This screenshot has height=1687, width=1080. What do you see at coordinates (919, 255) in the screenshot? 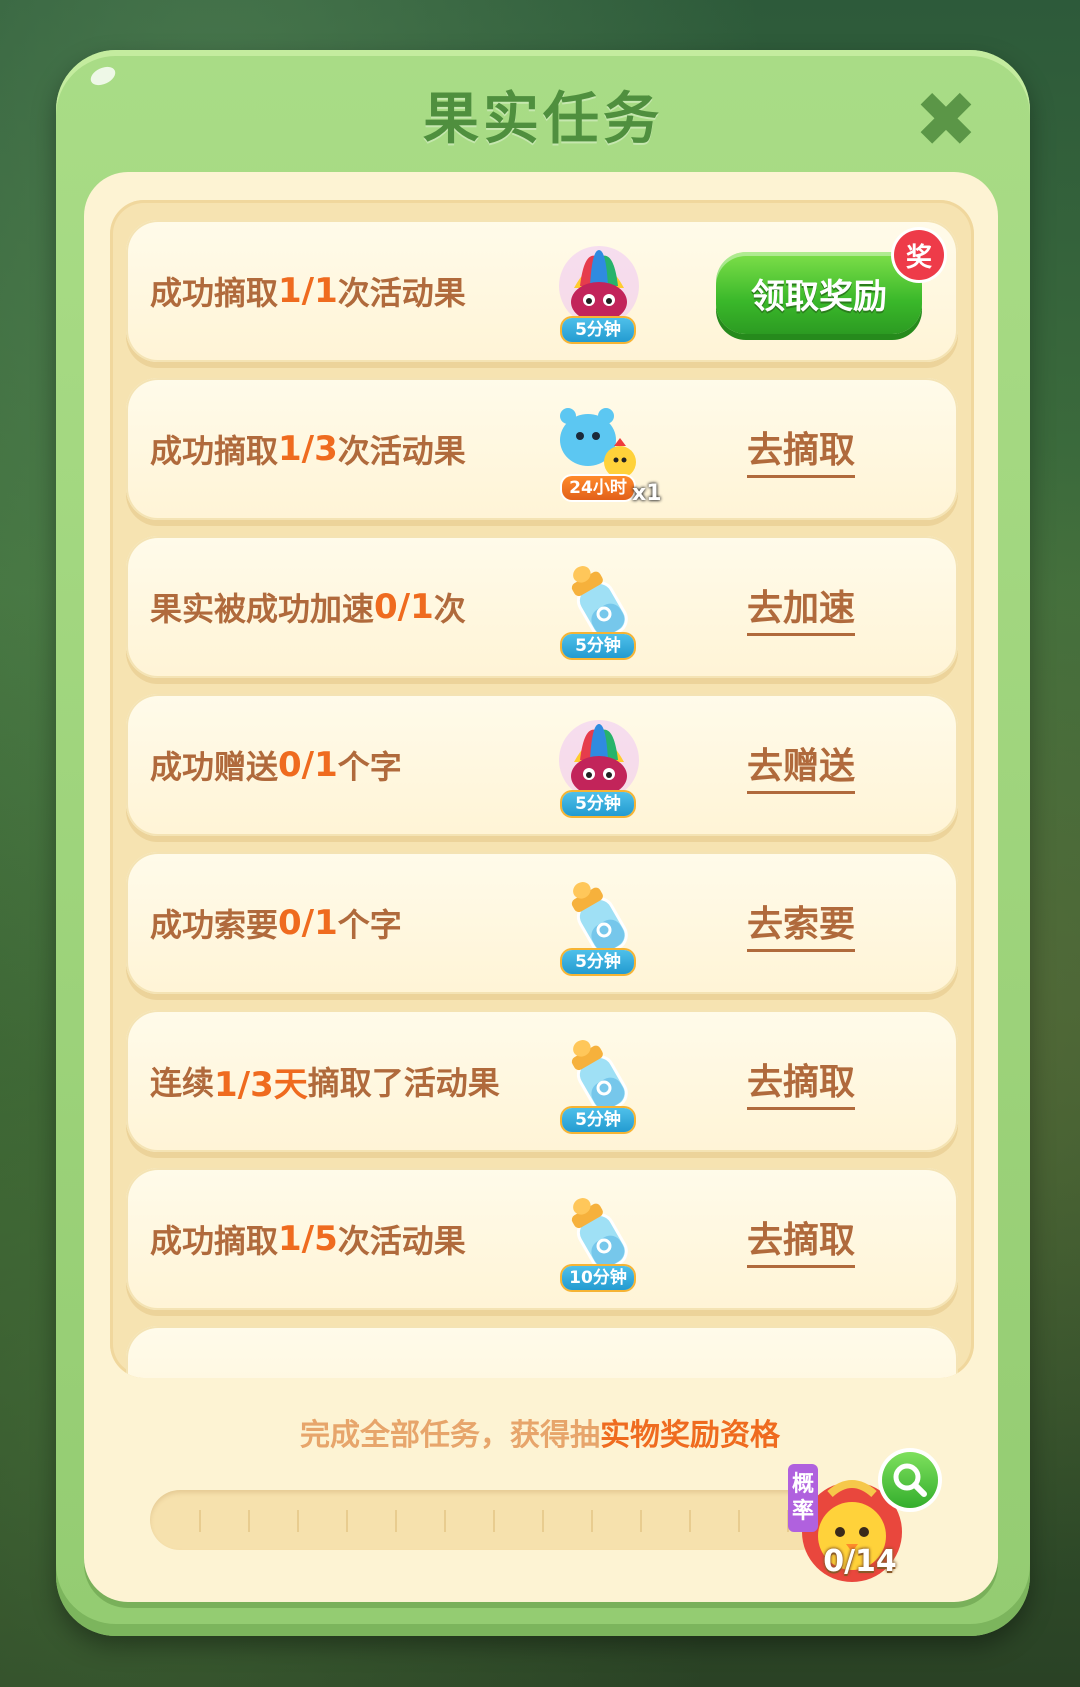
I see `reward-badge: 奖` at bounding box center [919, 255].